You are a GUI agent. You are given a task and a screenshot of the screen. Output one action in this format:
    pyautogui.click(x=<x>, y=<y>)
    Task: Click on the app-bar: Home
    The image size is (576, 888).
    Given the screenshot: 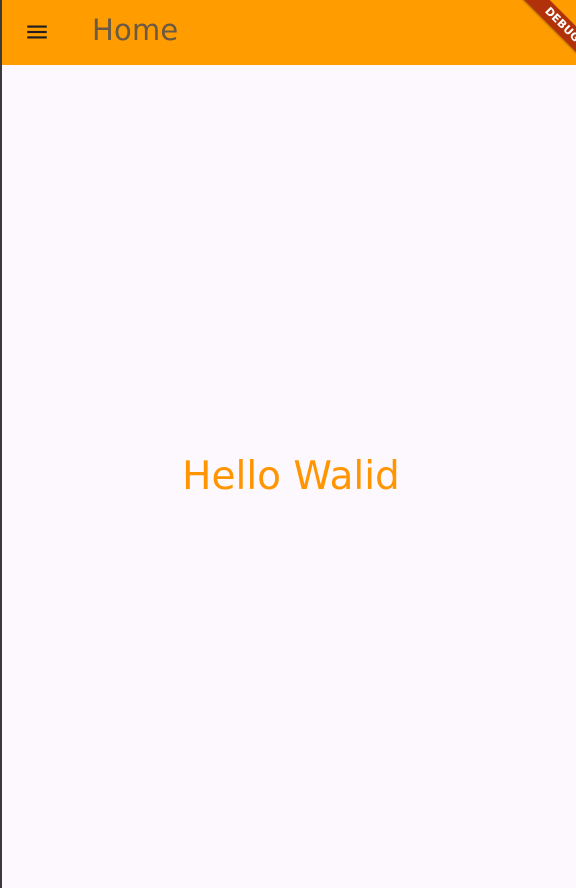 What is the action you would take?
    pyautogui.click(x=289, y=32)
    